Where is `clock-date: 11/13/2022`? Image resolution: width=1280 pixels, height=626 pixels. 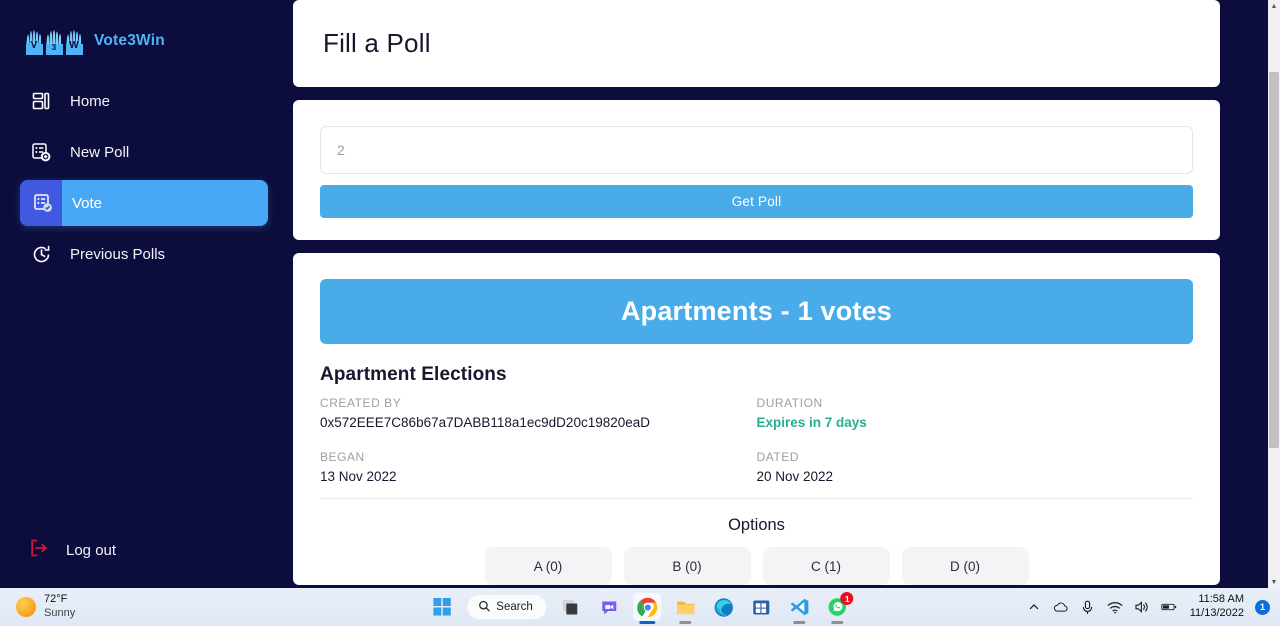
clock-date: 11/13/2022 is located at coordinates (1216, 613).